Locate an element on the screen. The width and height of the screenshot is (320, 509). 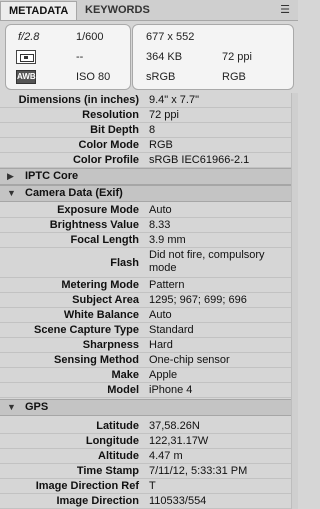
field-value: 72 ppi is located at coordinates (164, 115).